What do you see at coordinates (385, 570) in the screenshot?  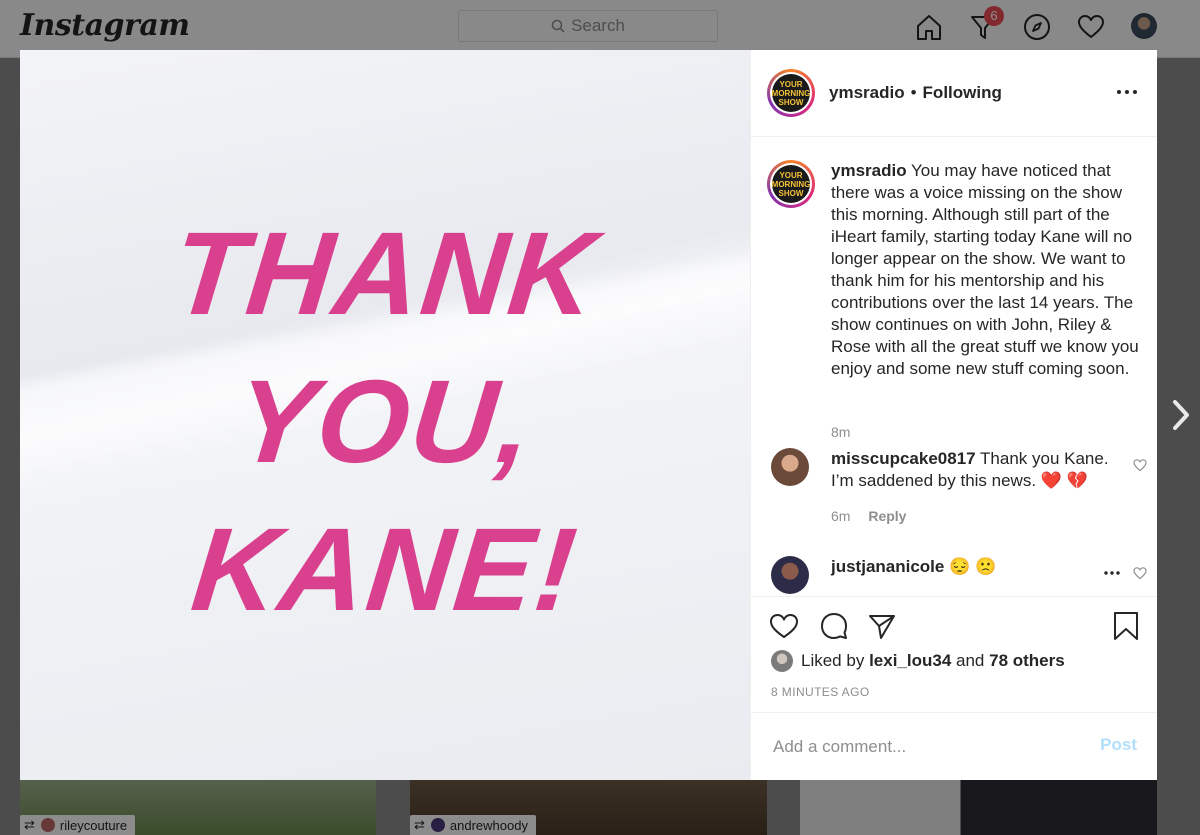 I see `image-text-line: KANE!` at bounding box center [385, 570].